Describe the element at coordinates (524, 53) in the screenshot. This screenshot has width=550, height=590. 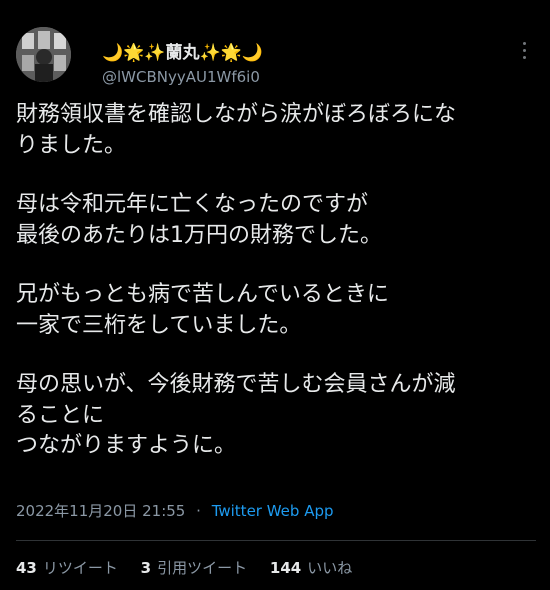
I see `more-dots-icon` at that location.